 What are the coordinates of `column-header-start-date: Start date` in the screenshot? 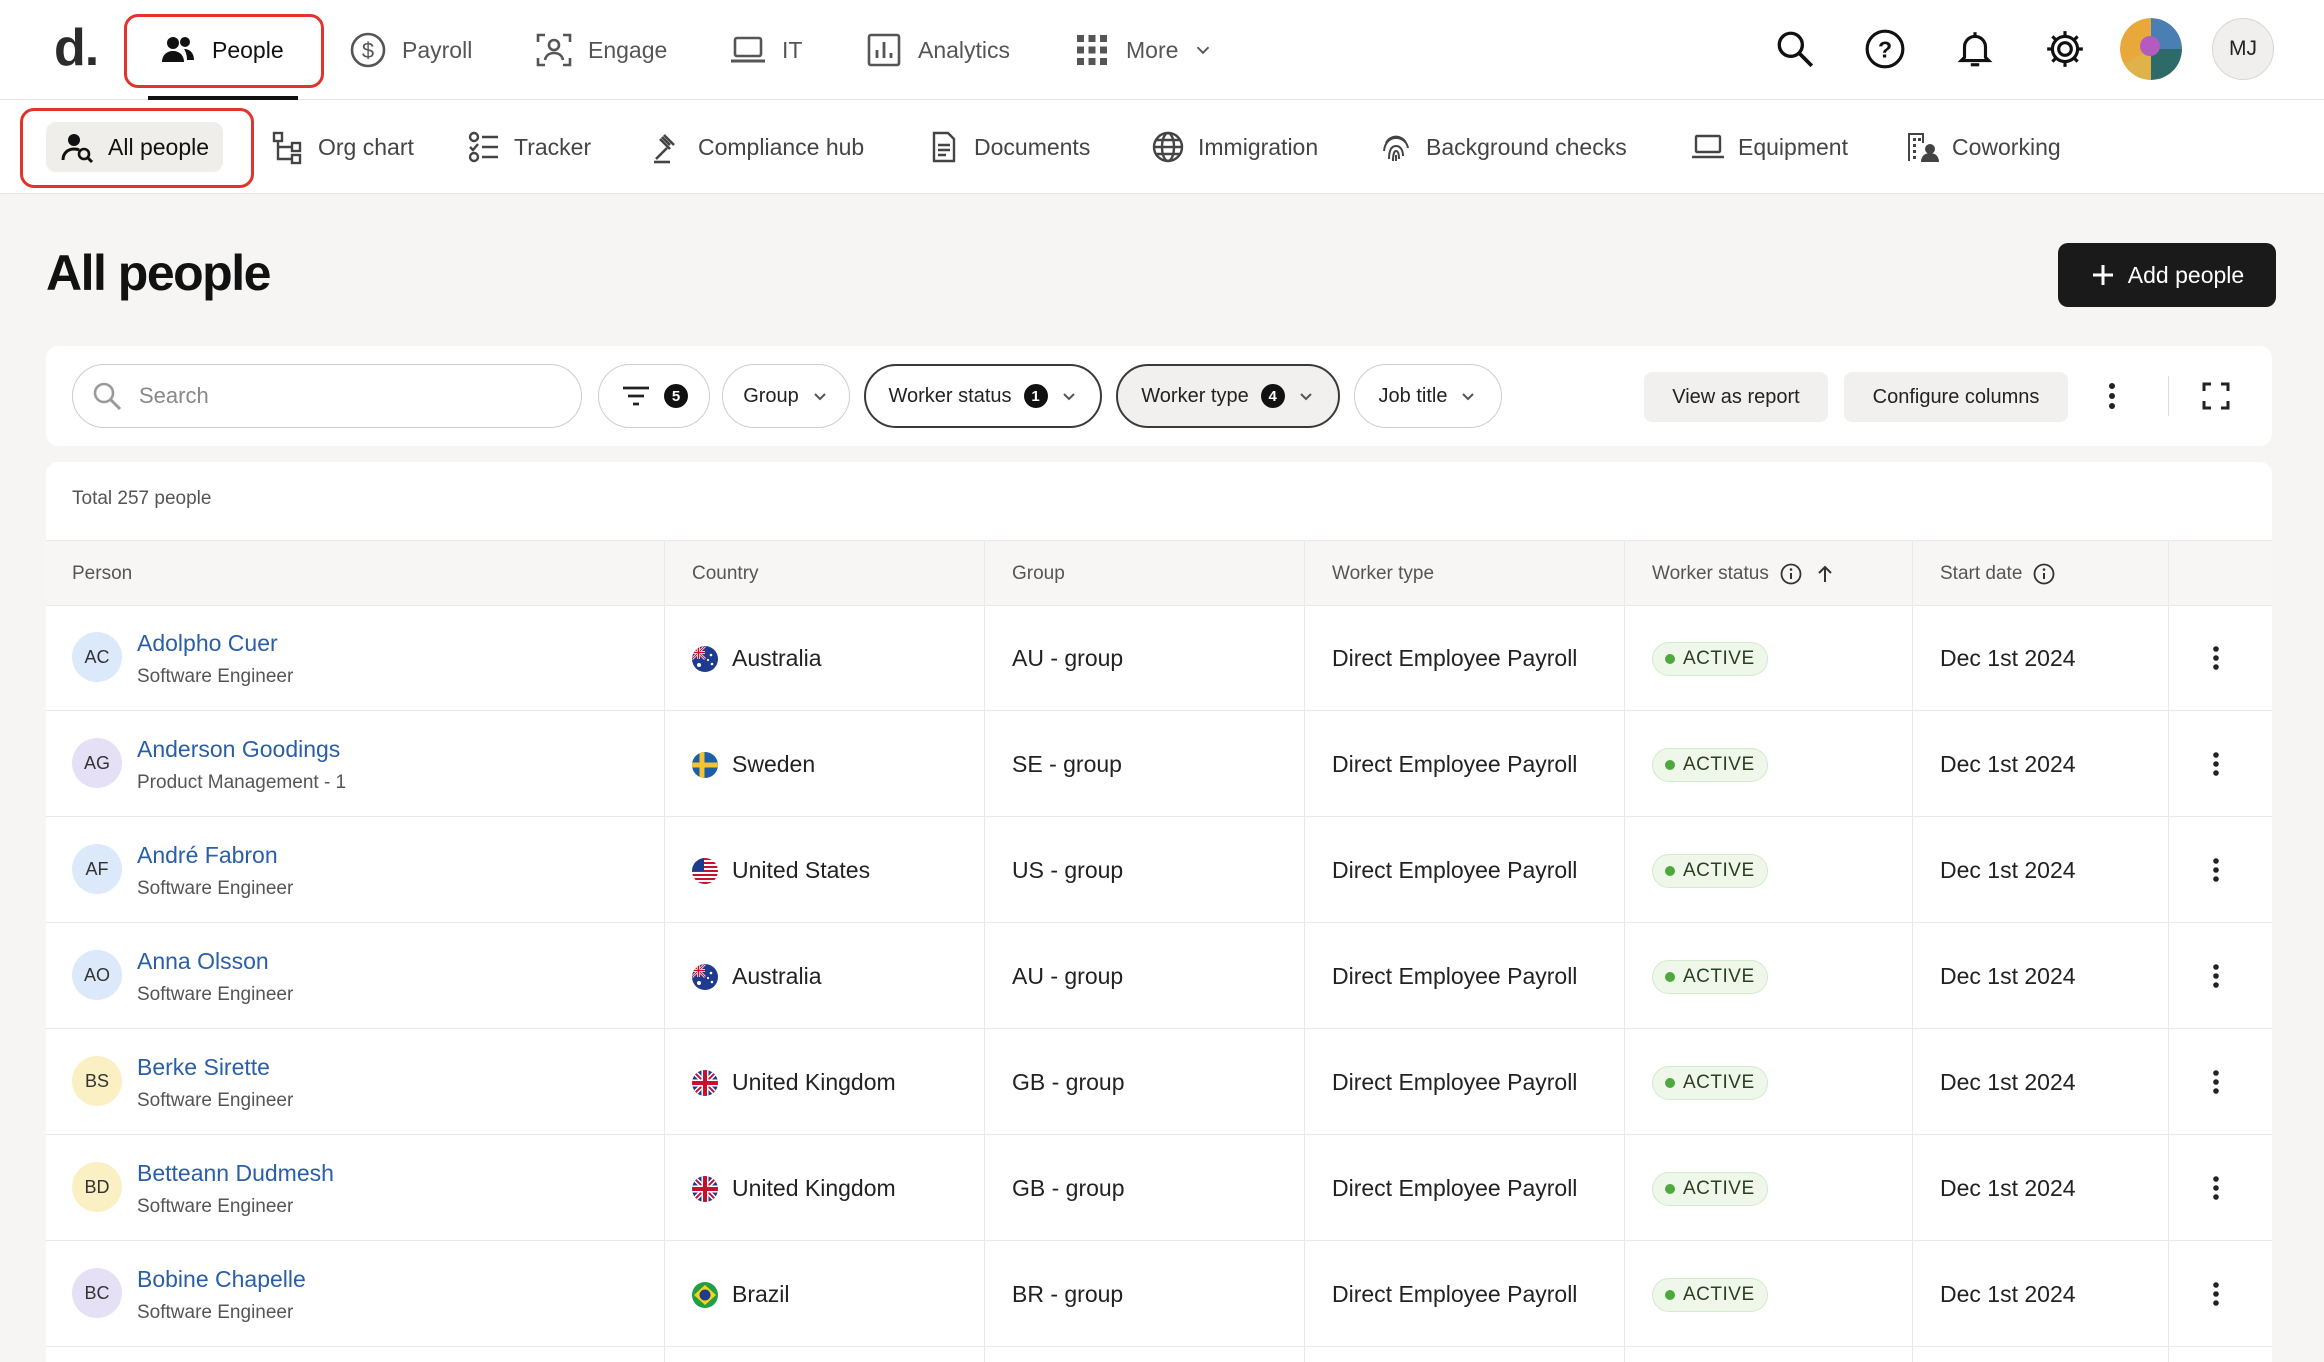 It's located at (1998, 574).